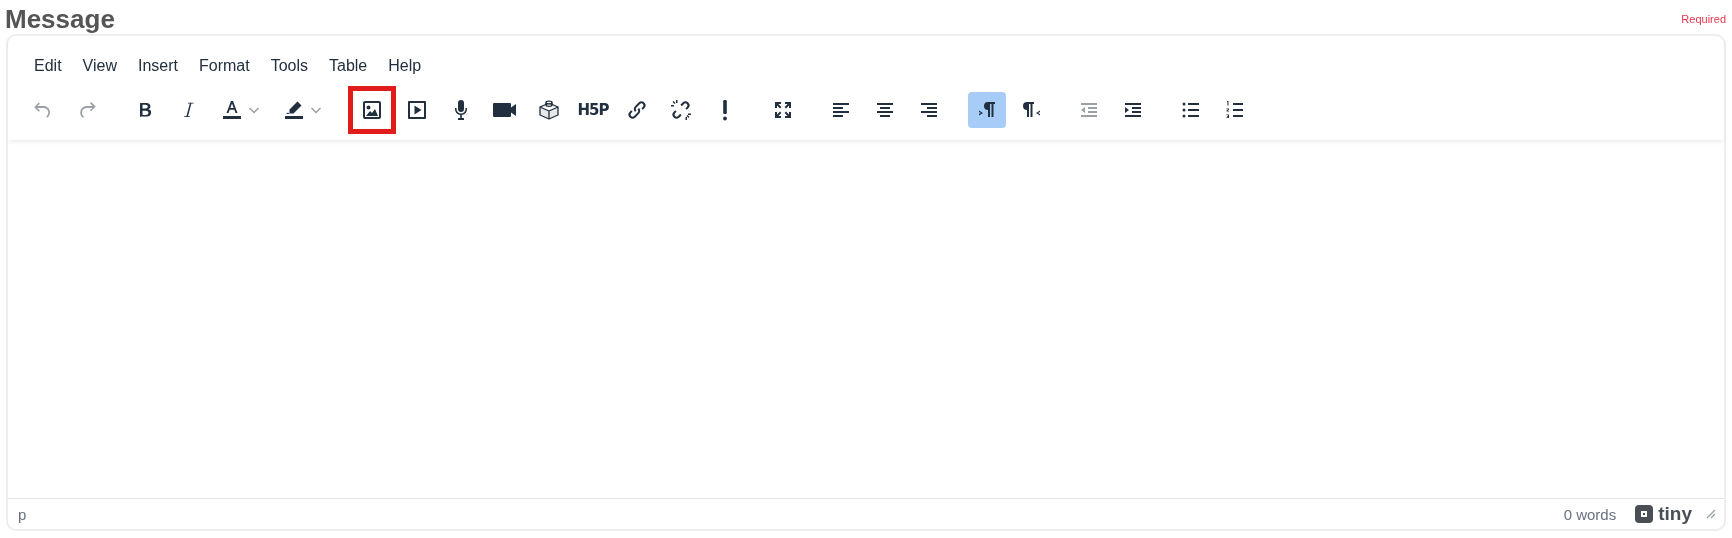  What do you see at coordinates (593, 110) in the screenshot?
I see `h5p-button: H5P` at bounding box center [593, 110].